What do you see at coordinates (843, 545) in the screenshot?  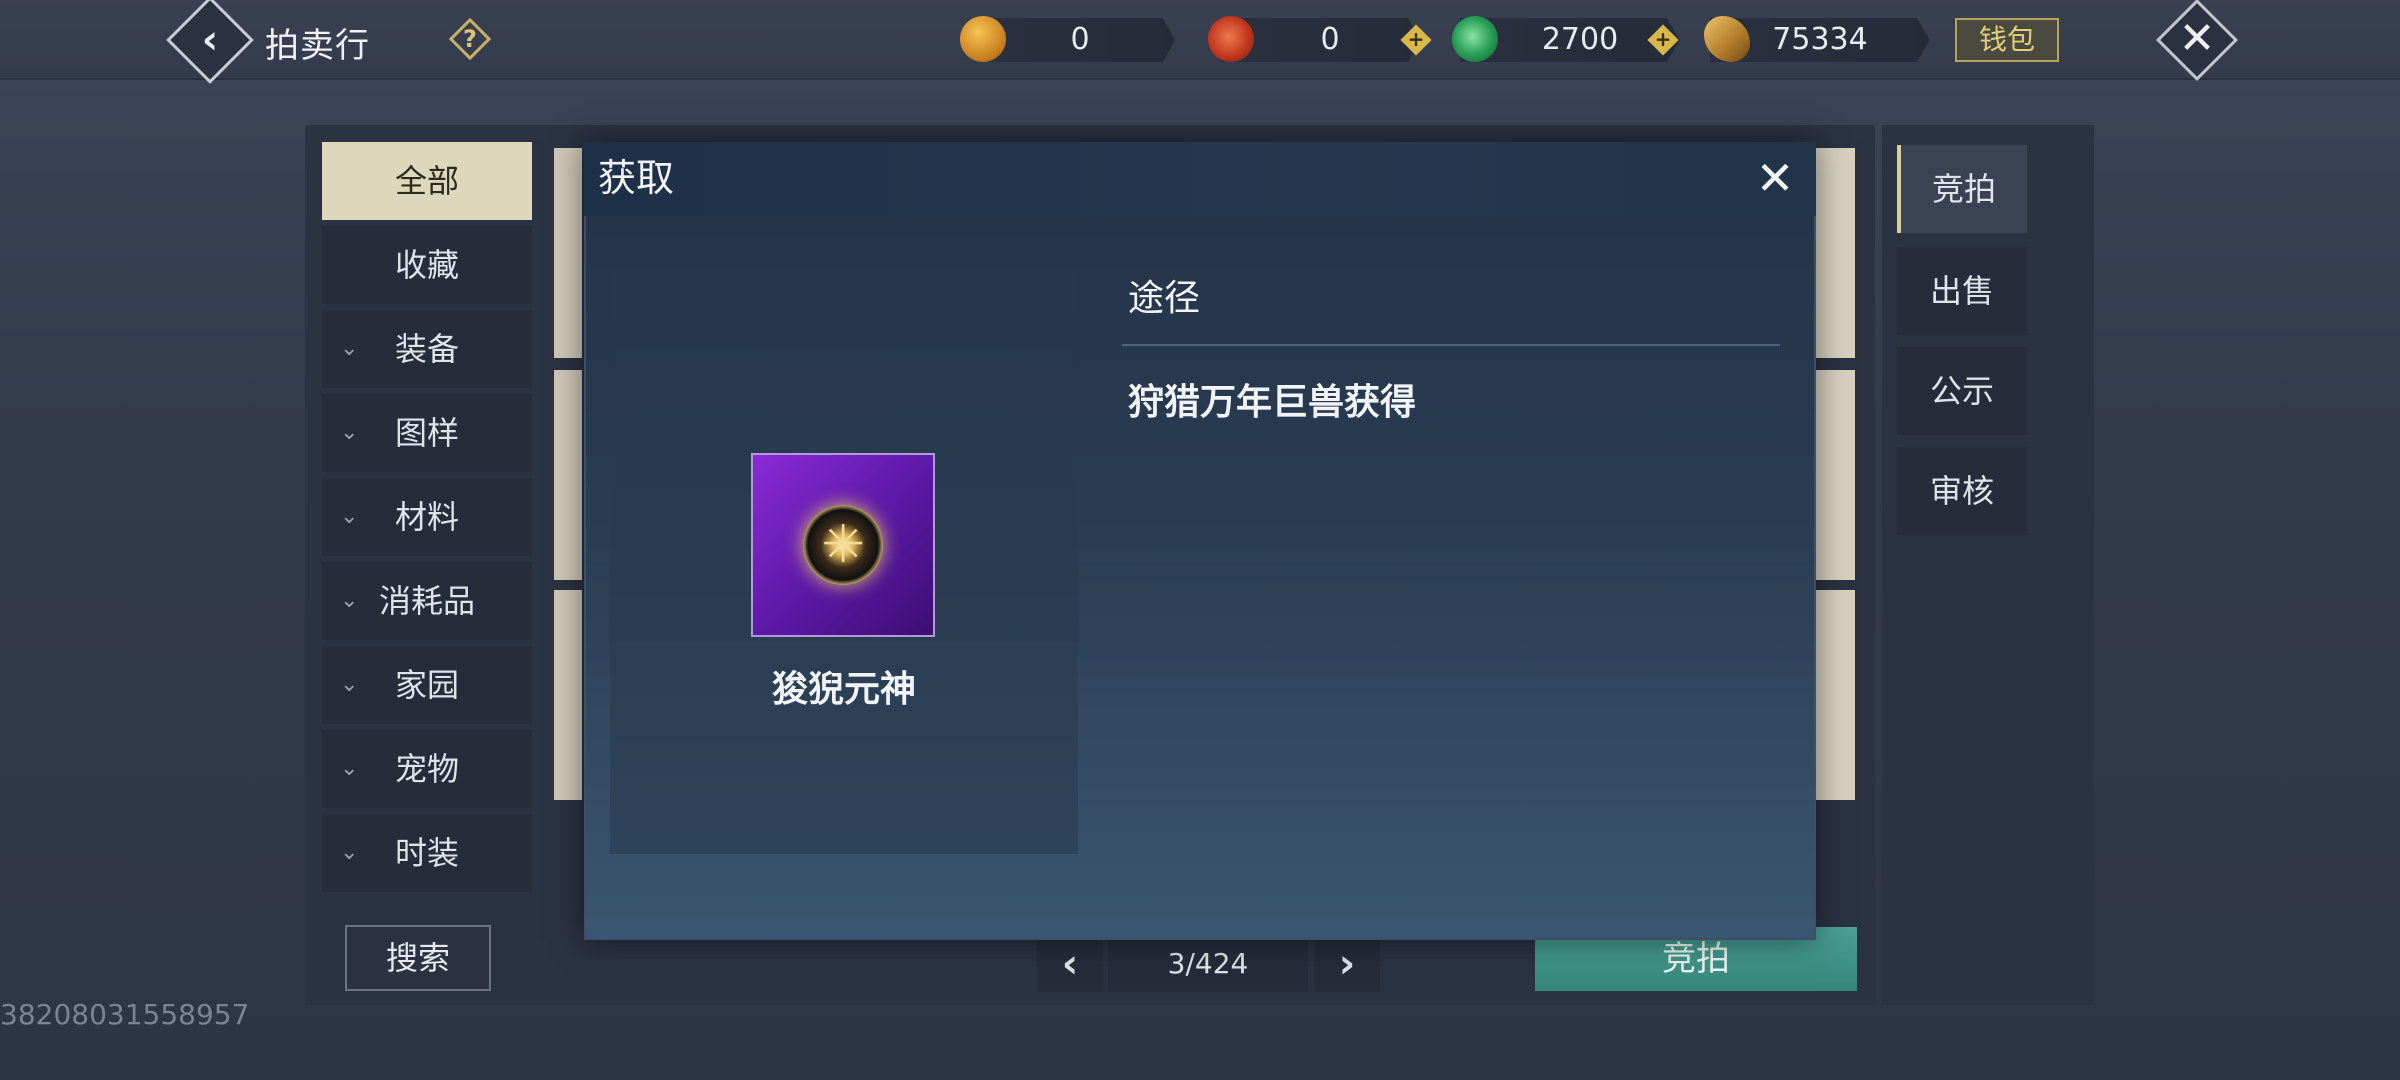 I see `star-burst-icon: ✳` at bounding box center [843, 545].